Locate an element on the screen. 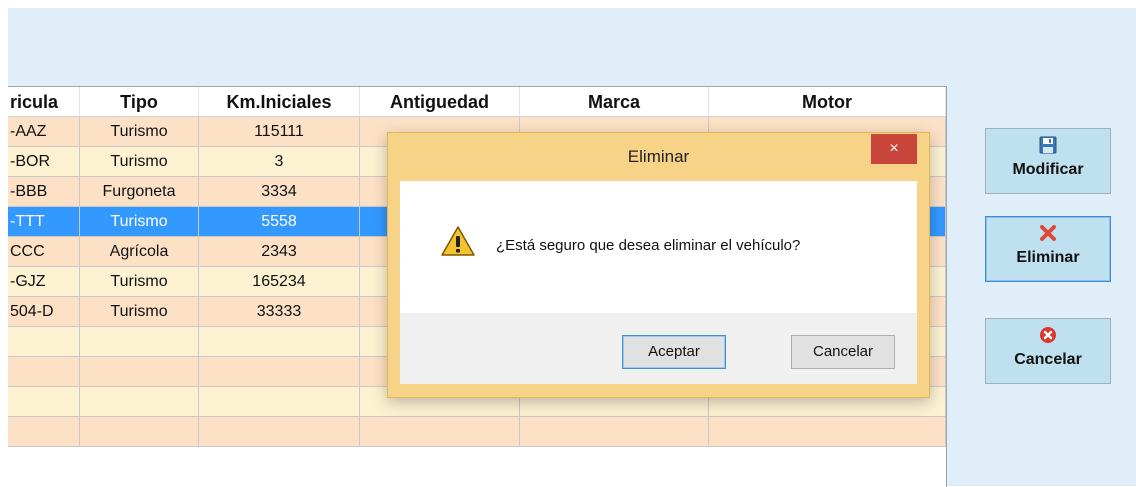 This screenshot has height=487, width=1136. cancel-button: Cancelar is located at coordinates (1048, 351).